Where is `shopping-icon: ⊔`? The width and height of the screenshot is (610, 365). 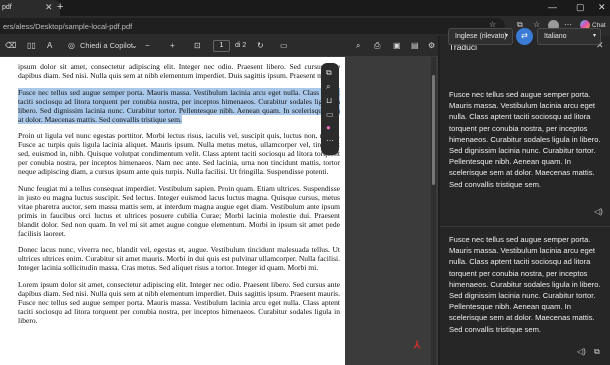
shopping-icon: ⊔ is located at coordinates (329, 100).